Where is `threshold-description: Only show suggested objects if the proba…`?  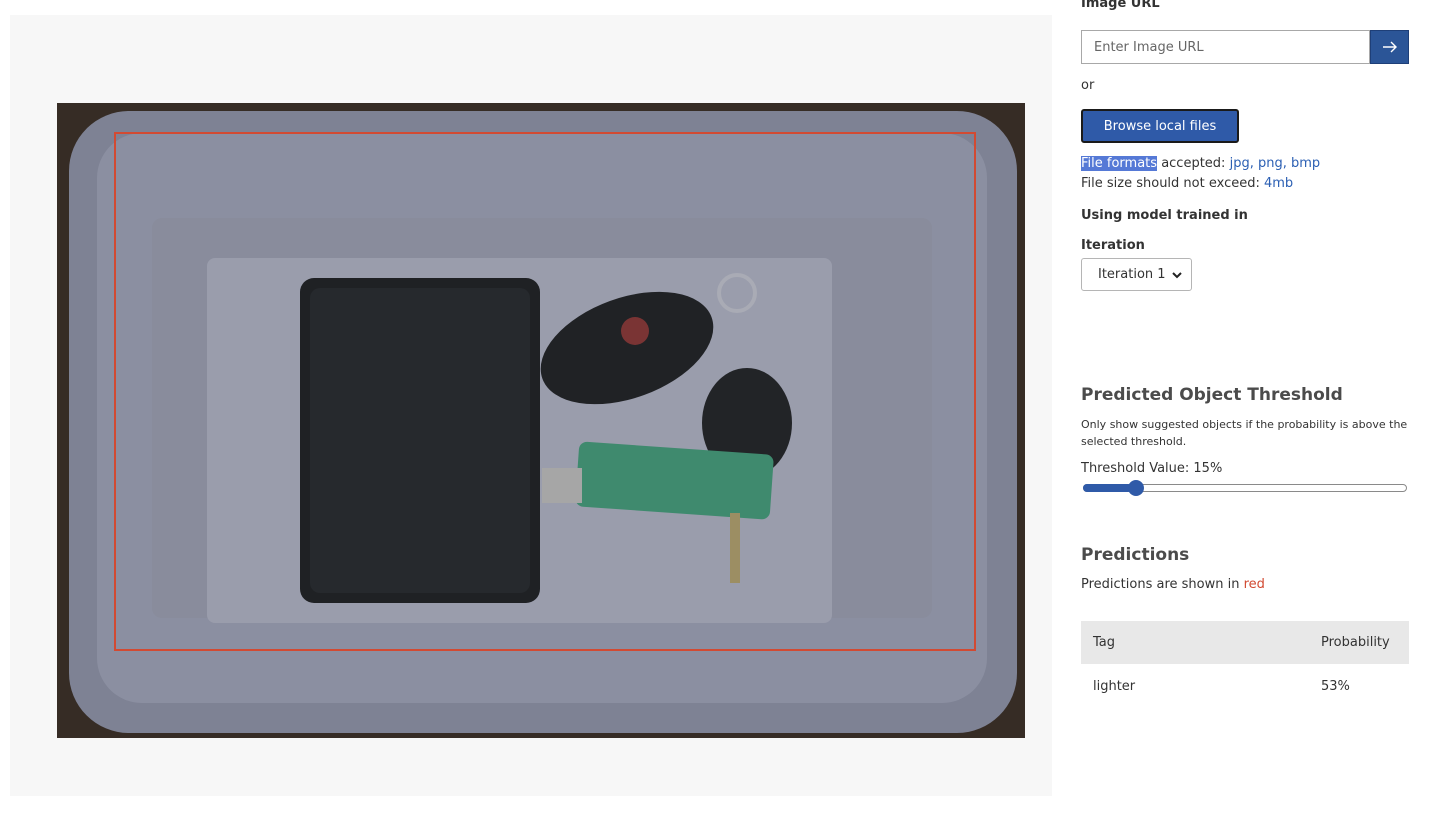
threshold-description: Only show suggested objects if the proba… is located at coordinates (1244, 433).